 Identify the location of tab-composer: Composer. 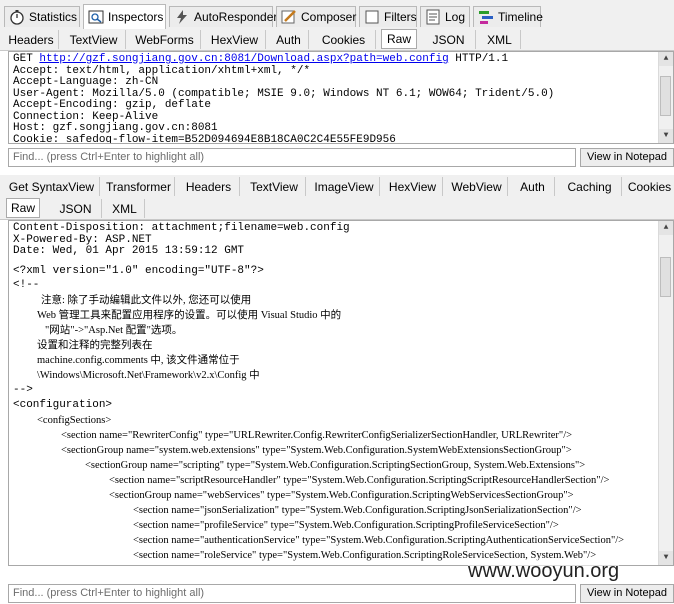
(316, 16).